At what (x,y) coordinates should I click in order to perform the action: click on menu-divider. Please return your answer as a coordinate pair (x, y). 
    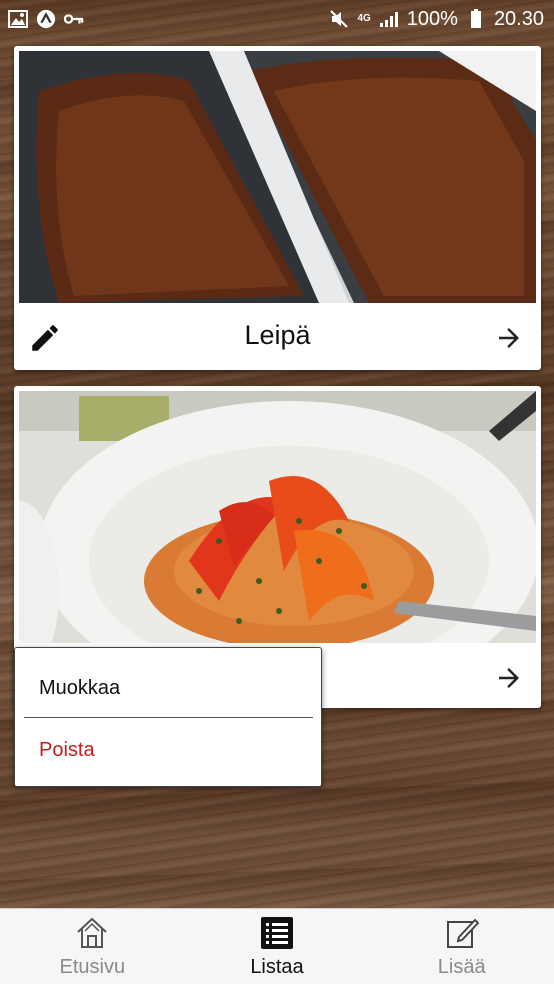
    Looking at the image, I should click on (168, 717).